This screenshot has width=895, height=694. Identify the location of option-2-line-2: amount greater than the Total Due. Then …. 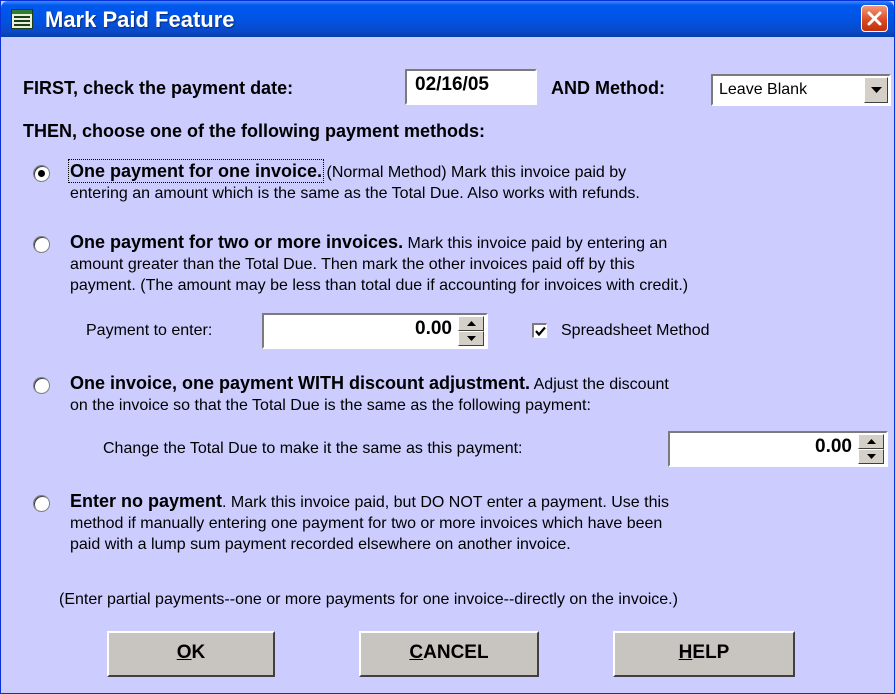
(352, 264).